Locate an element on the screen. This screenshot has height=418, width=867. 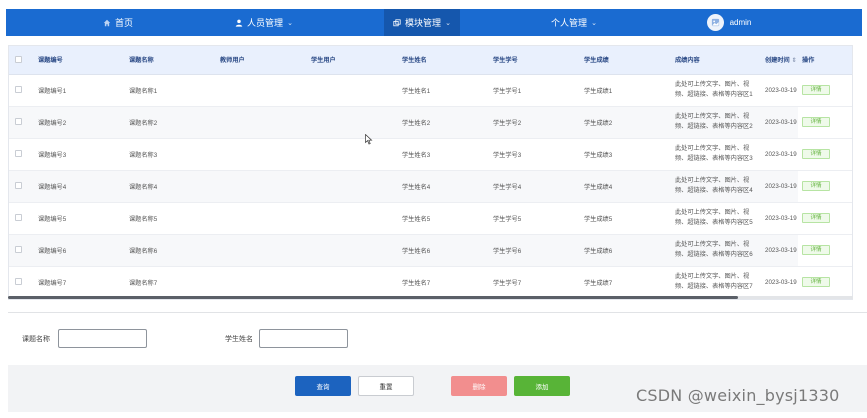
nav-people-management: 人员管理 ⌄ is located at coordinates (264, 22).